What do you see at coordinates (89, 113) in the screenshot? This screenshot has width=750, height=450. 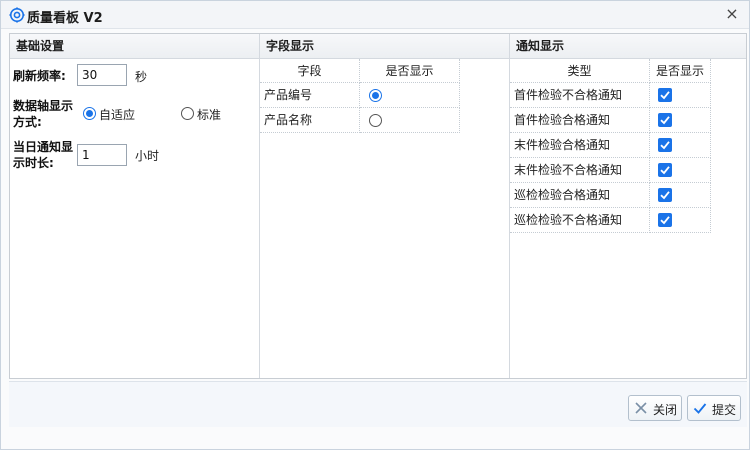 I see `axis-mode-adaptive-radio` at bounding box center [89, 113].